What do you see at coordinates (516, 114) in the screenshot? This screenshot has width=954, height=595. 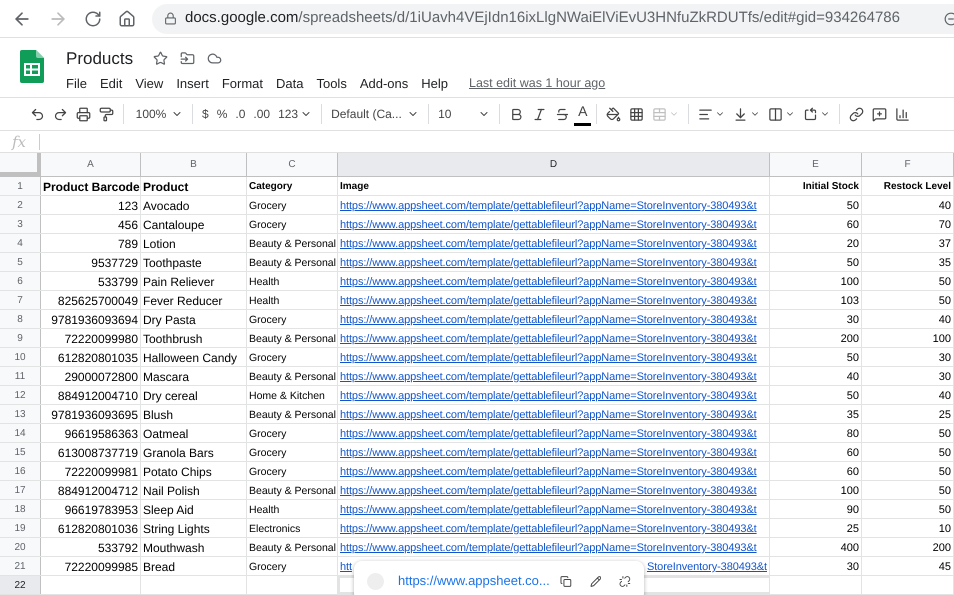 I see `bold-icon` at bounding box center [516, 114].